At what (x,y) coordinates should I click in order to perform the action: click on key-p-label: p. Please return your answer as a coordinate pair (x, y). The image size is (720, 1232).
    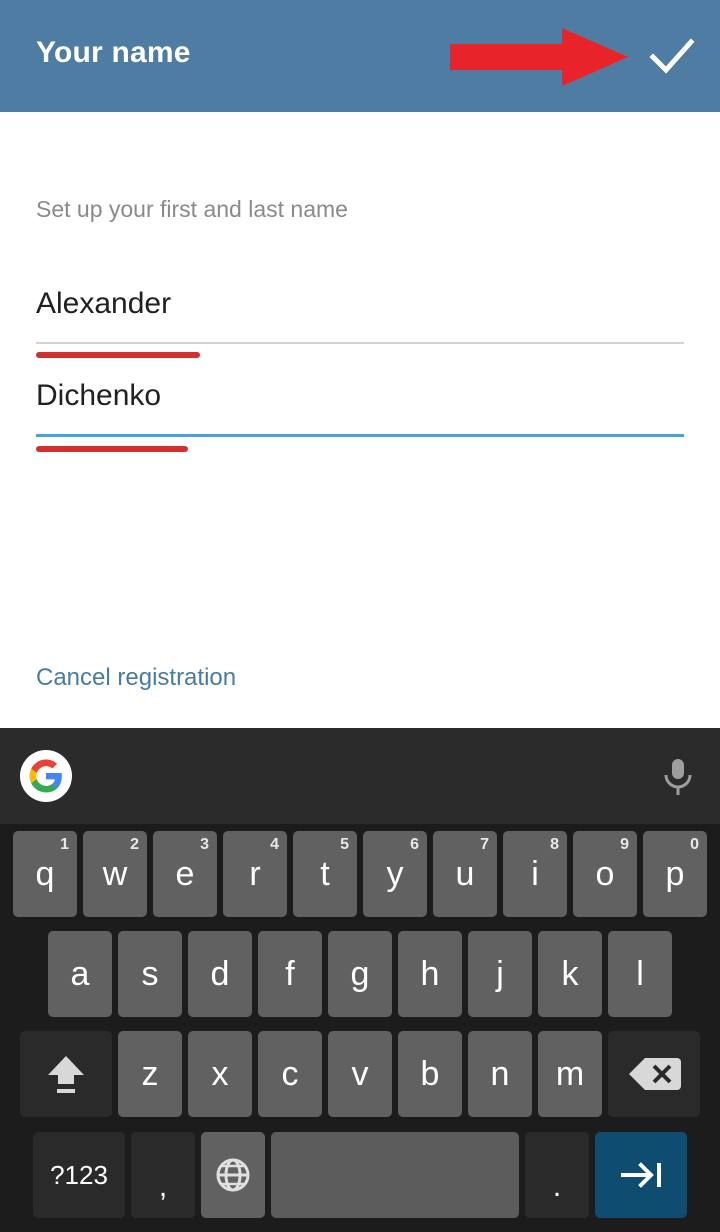
    Looking at the image, I should click on (675, 874).